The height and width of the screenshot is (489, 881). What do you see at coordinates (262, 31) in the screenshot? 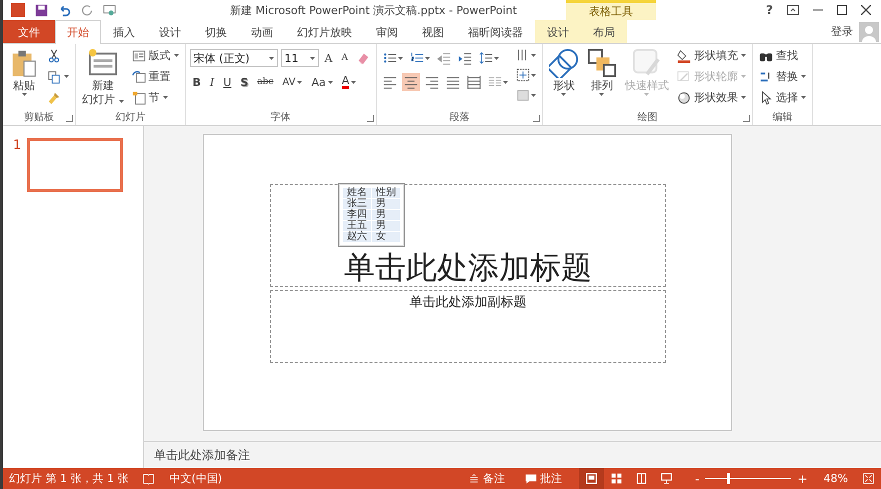
I see `ribbon-tab: 动画` at bounding box center [262, 31].